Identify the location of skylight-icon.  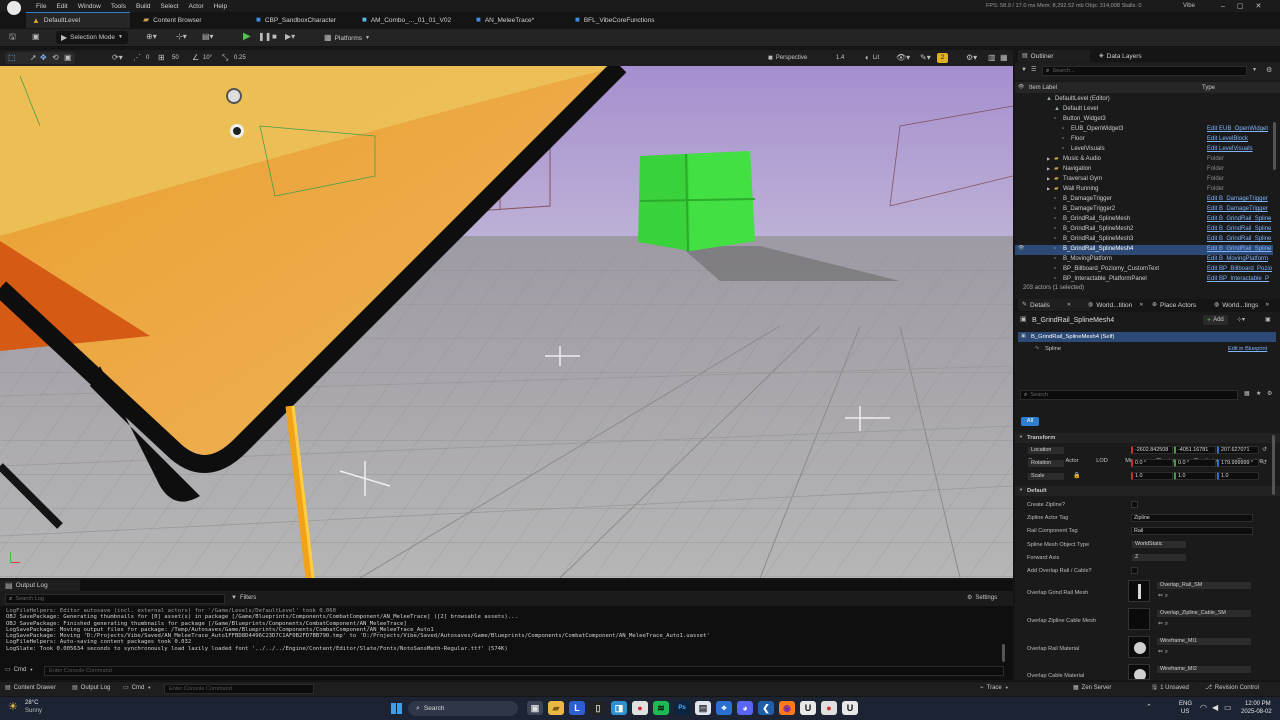
(234, 96).